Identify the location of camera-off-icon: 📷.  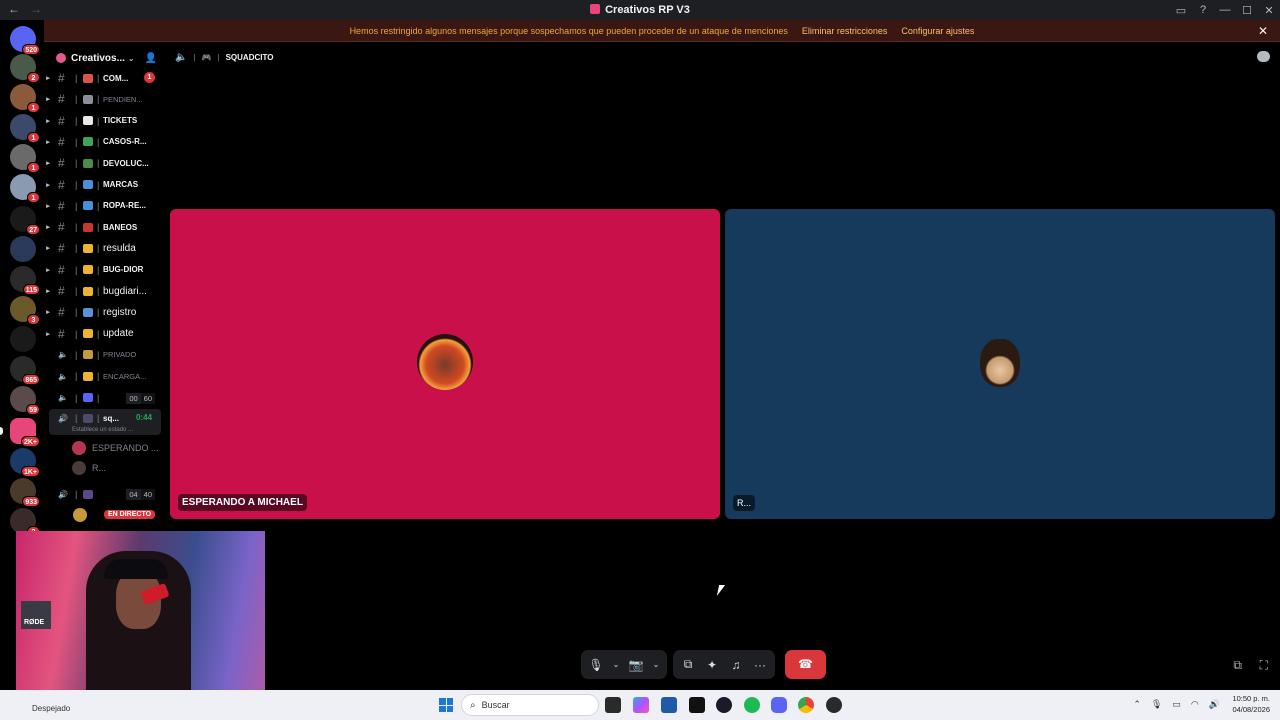
(636, 665).